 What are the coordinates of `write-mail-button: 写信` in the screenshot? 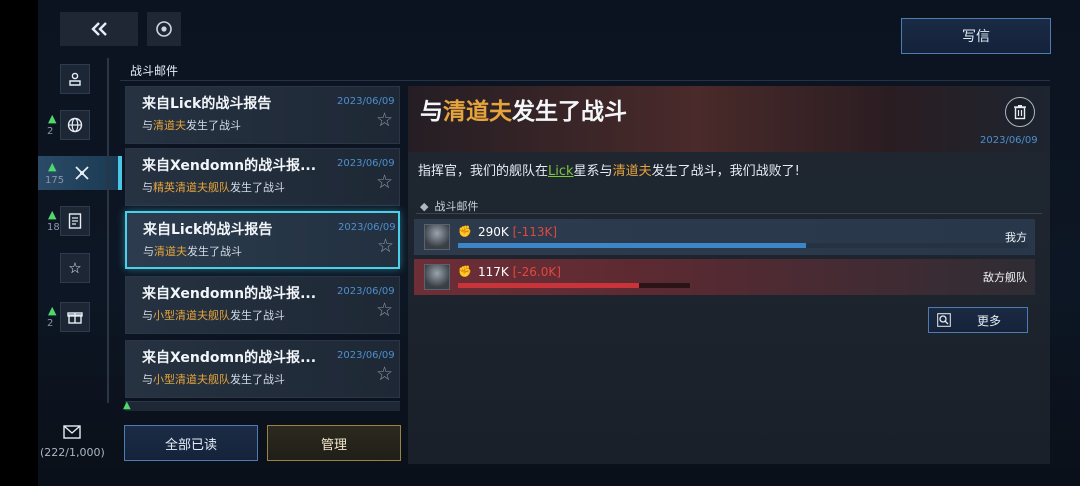 It's located at (976, 36).